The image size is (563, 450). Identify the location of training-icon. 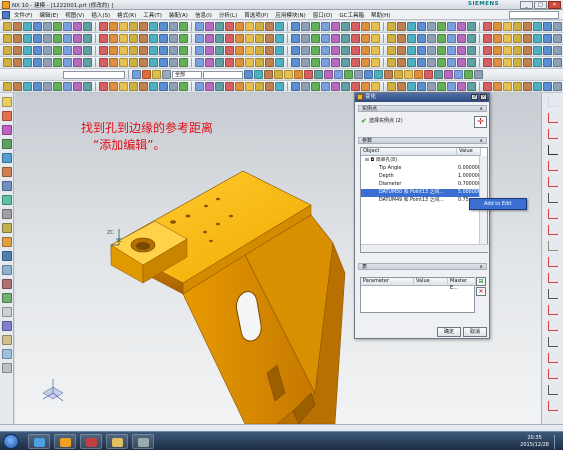
(7, 340).